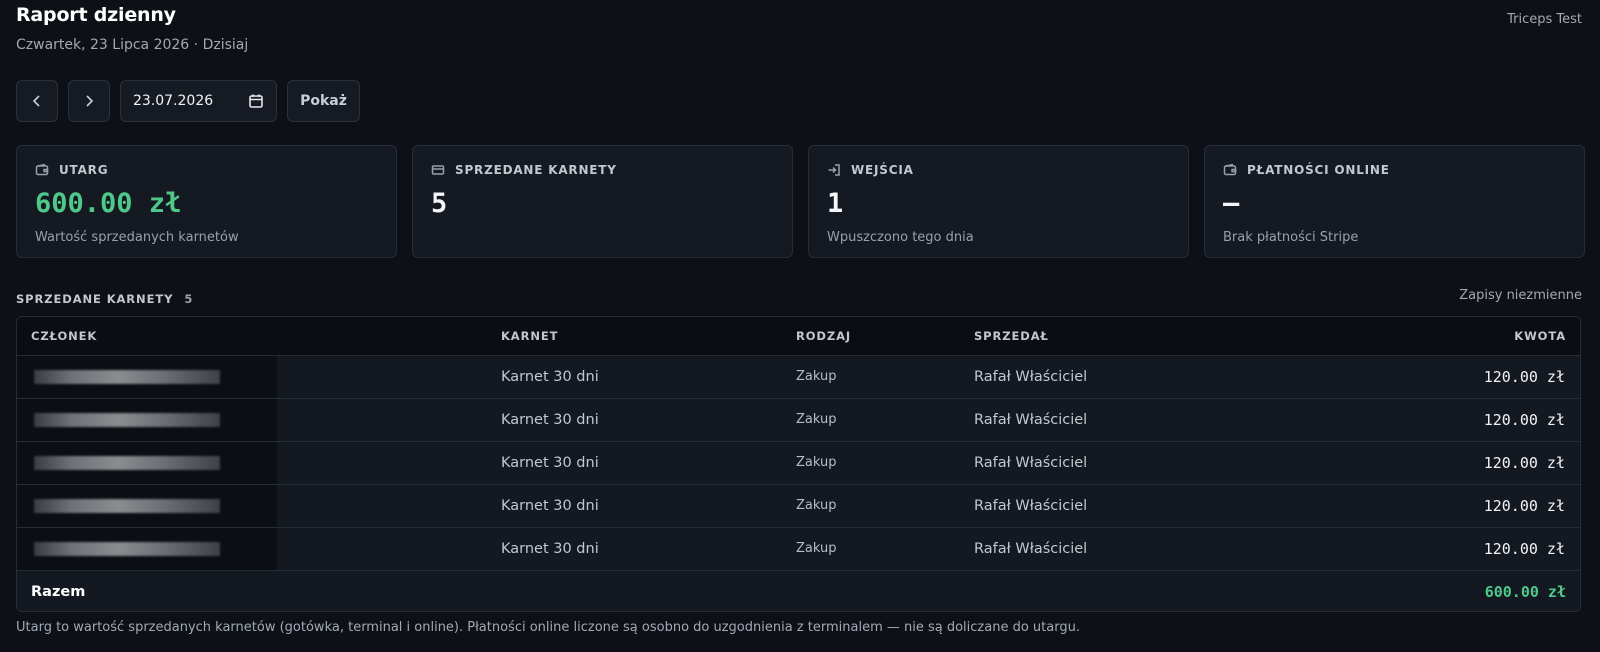 The width and height of the screenshot is (1600, 652). What do you see at coordinates (1520, 295) in the screenshot?
I see `section-note: Zapisy niezmienne` at bounding box center [1520, 295].